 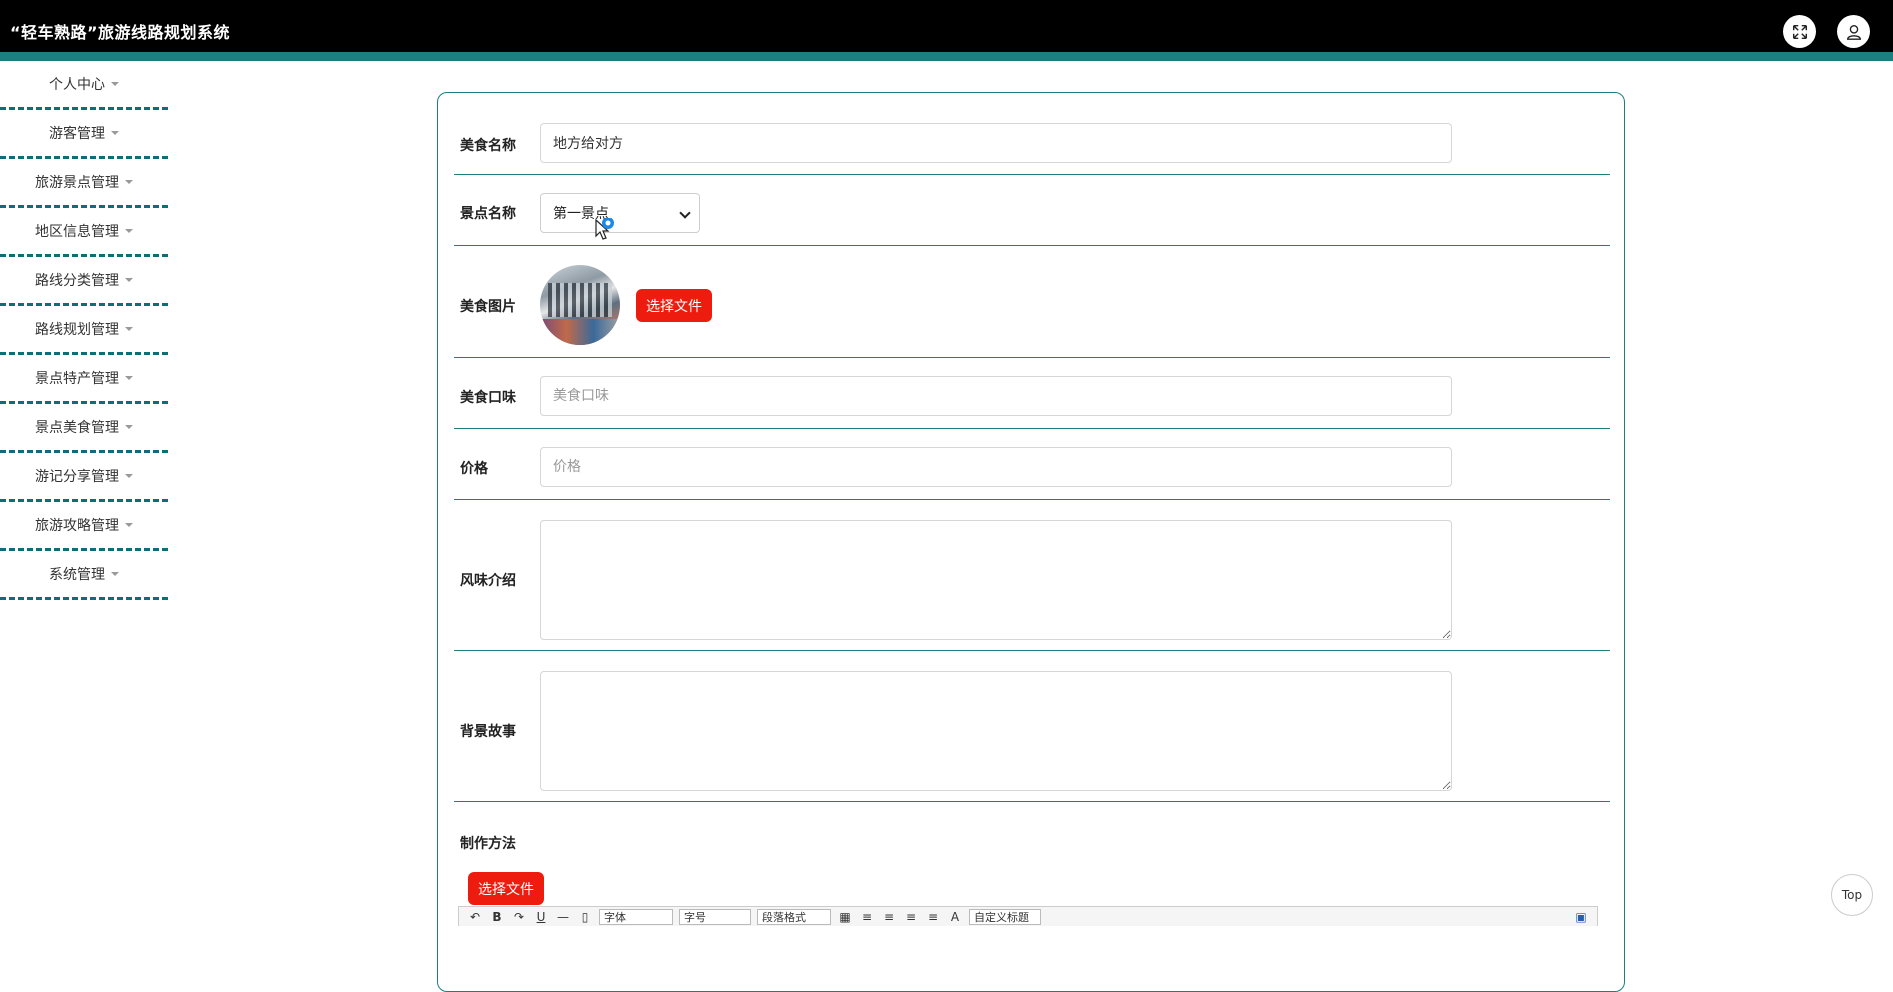 I want to click on font-family-select: 字体, so click(x=636, y=916).